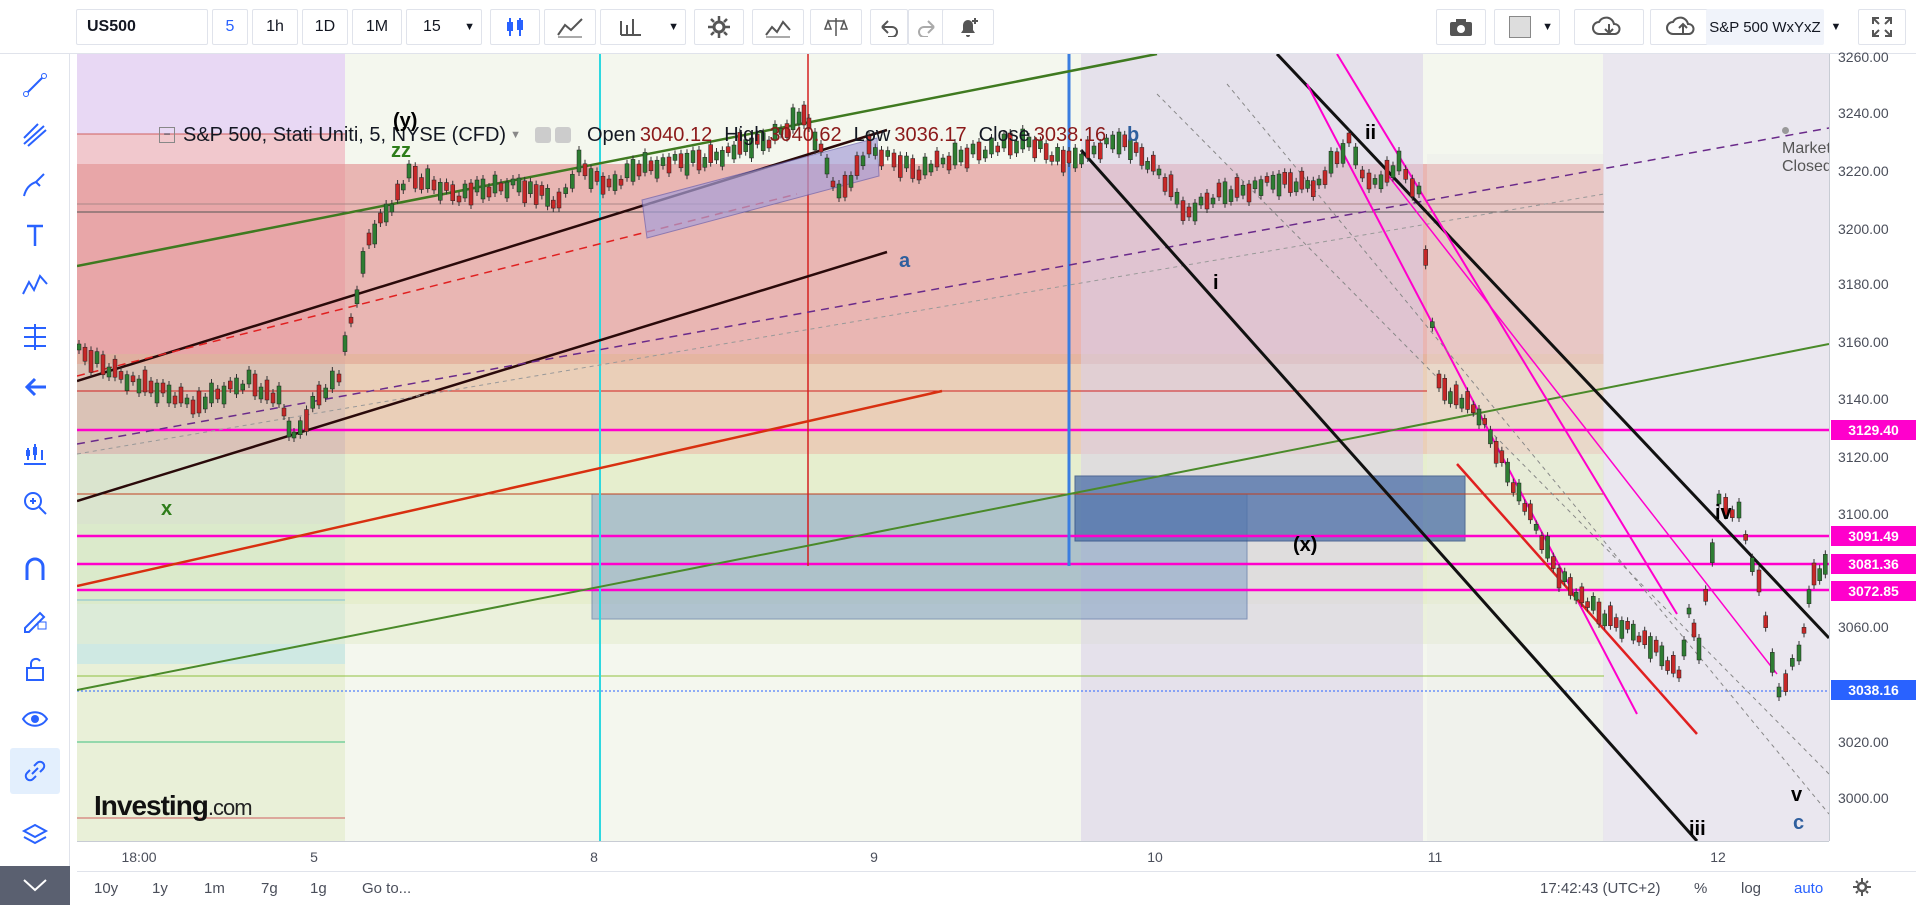  What do you see at coordinates (106, 888) in the screenshot?
I see `range-10y-button: 10y` at bounding box center [106, 888].